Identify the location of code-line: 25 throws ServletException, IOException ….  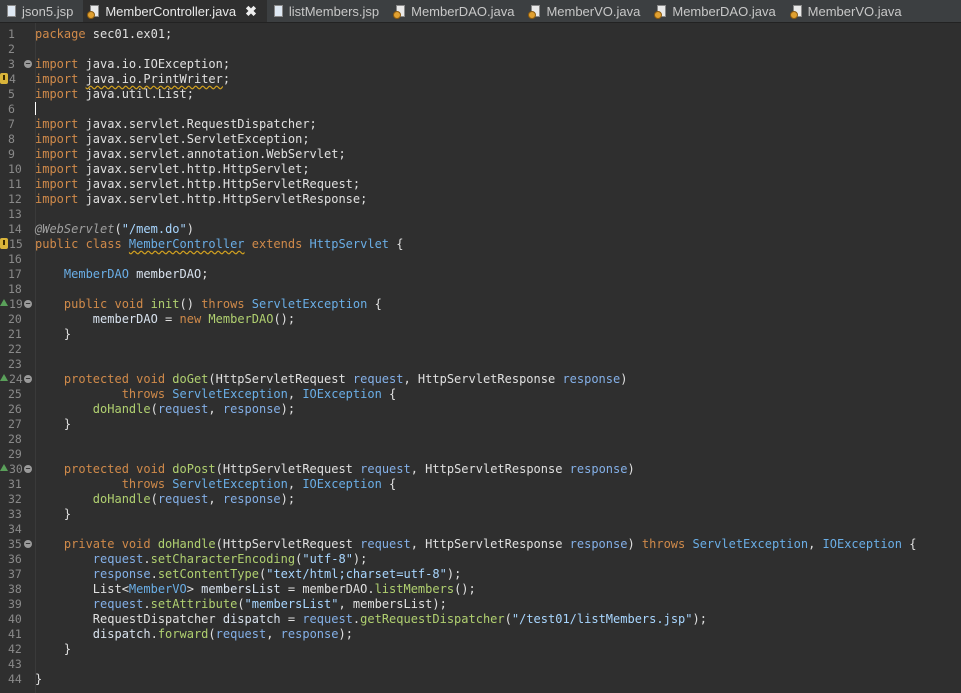
(480, 394).